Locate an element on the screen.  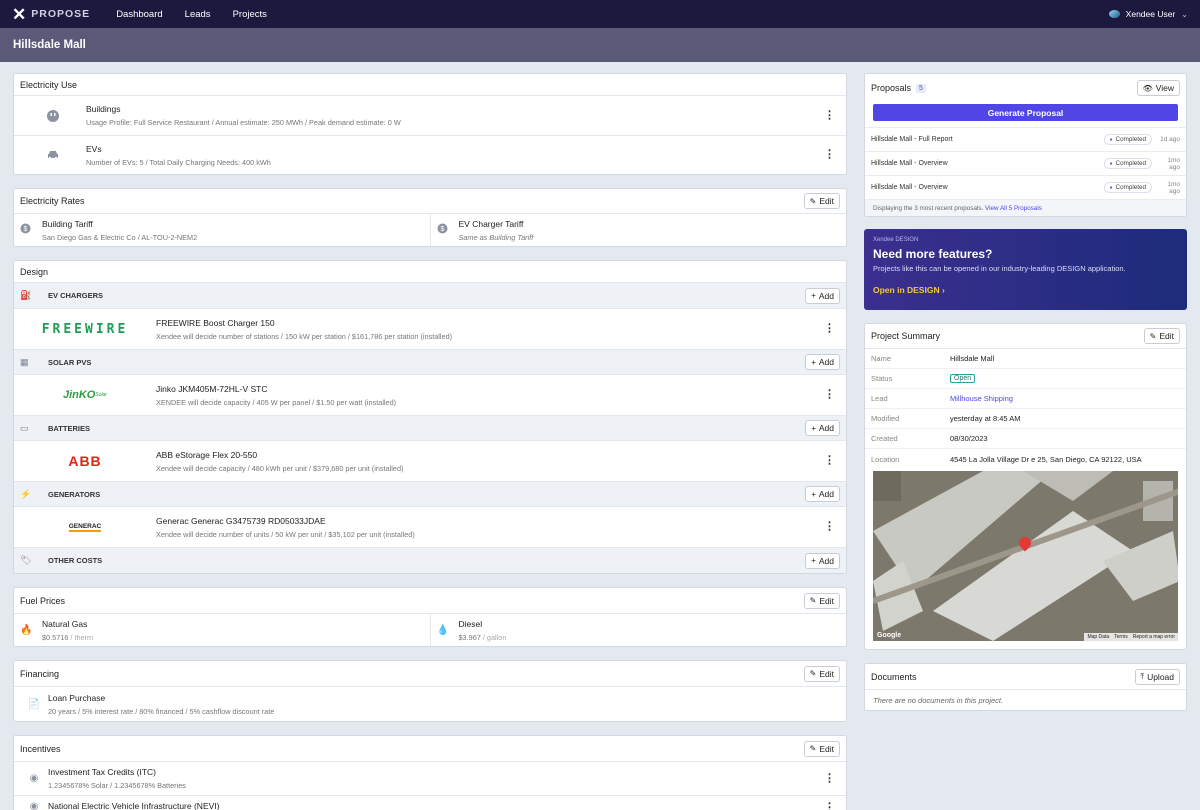
proposal-name: Hillsdale Mall - Full Report is located at coordinates (912, 139).